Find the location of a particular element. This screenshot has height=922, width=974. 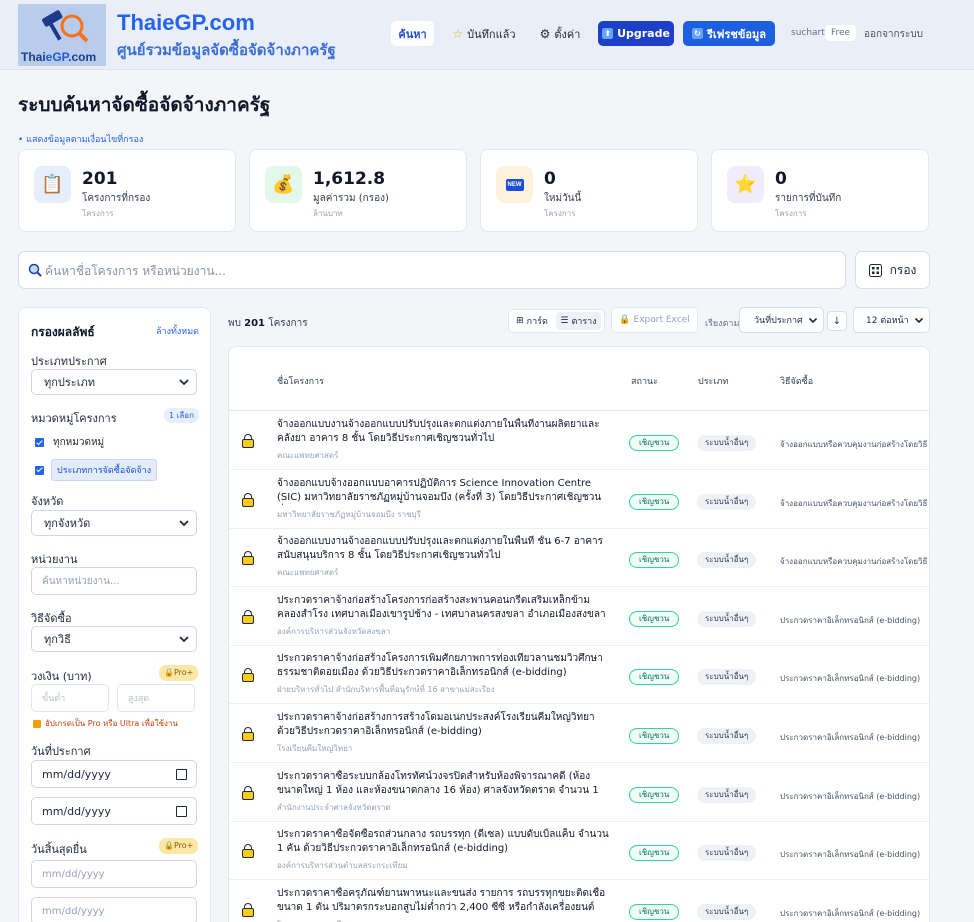

view-card-button: ⊞ การ์ด is located at coordinates (532, 321).